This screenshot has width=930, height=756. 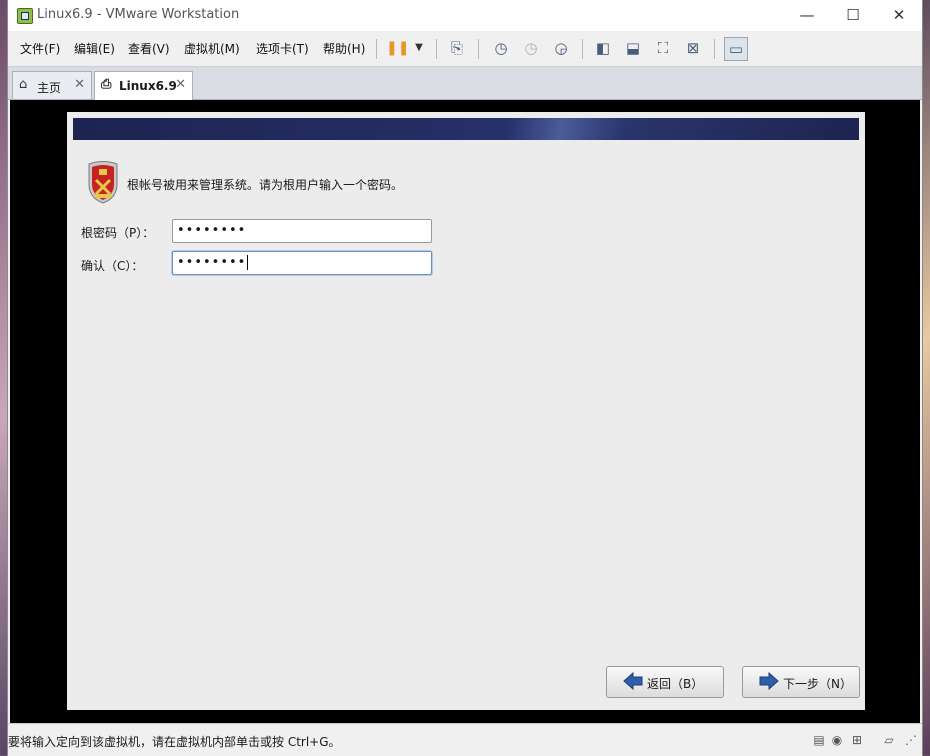 I want to click on resize-grip-icon: ⋰, so click(x=911, y=740).